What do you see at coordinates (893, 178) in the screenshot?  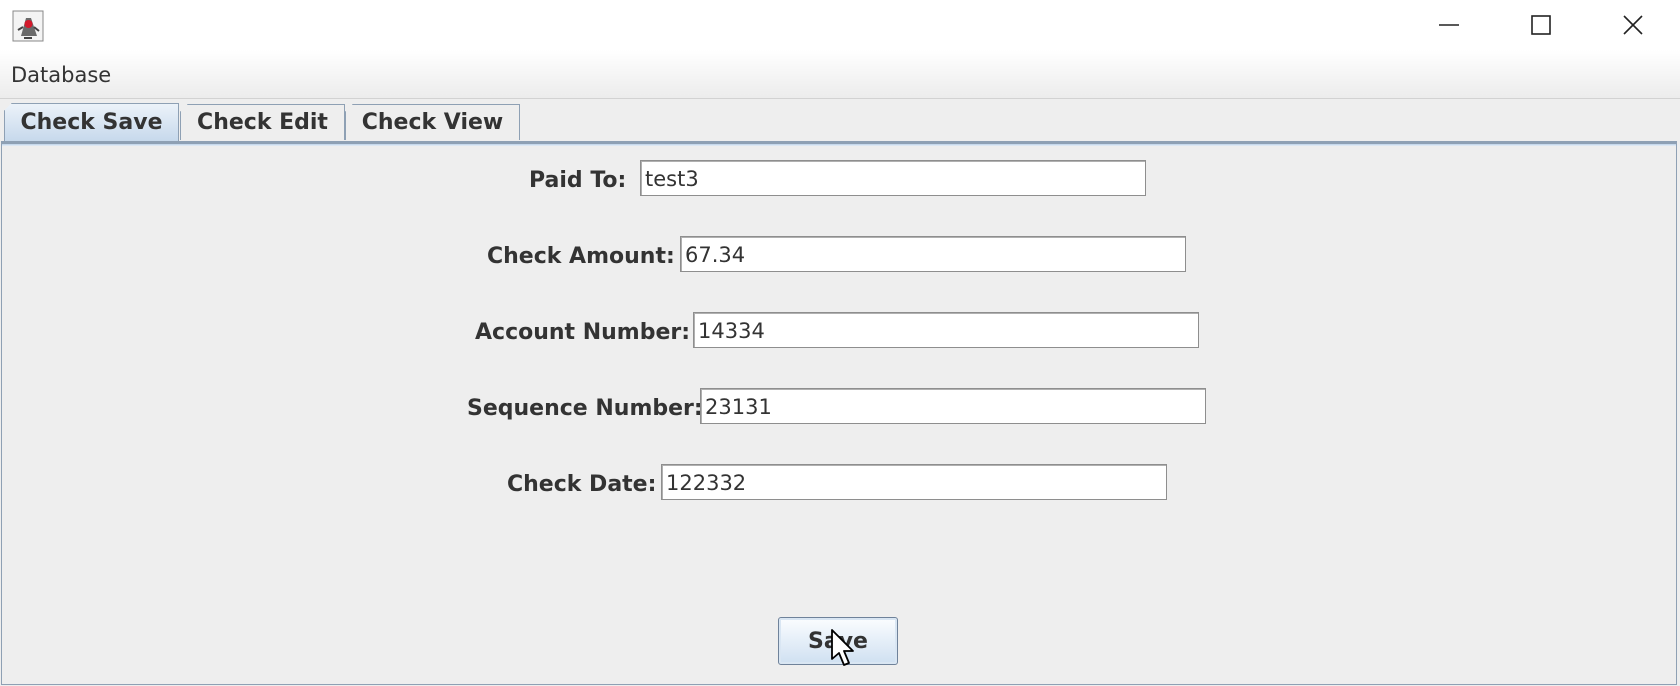 I see `paid-to-field` at bounding box center [893, 178].